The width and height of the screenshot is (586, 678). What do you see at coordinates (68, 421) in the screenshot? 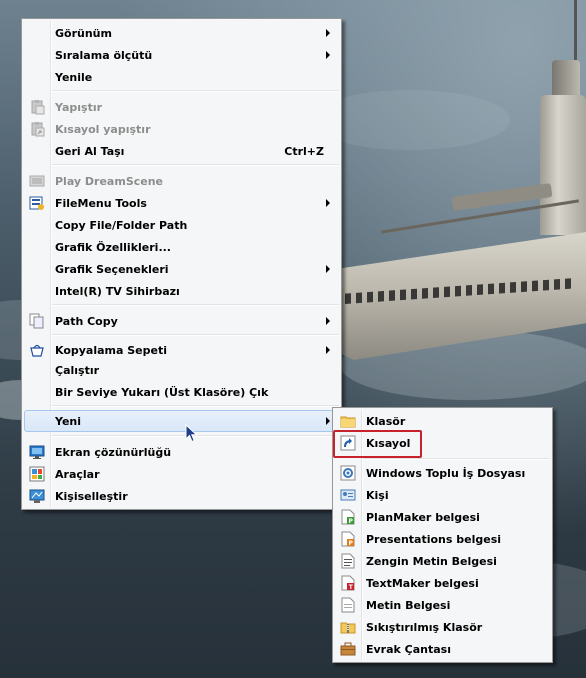
I see `menu-item-label: Yeni` at bounding box center [68, 421].